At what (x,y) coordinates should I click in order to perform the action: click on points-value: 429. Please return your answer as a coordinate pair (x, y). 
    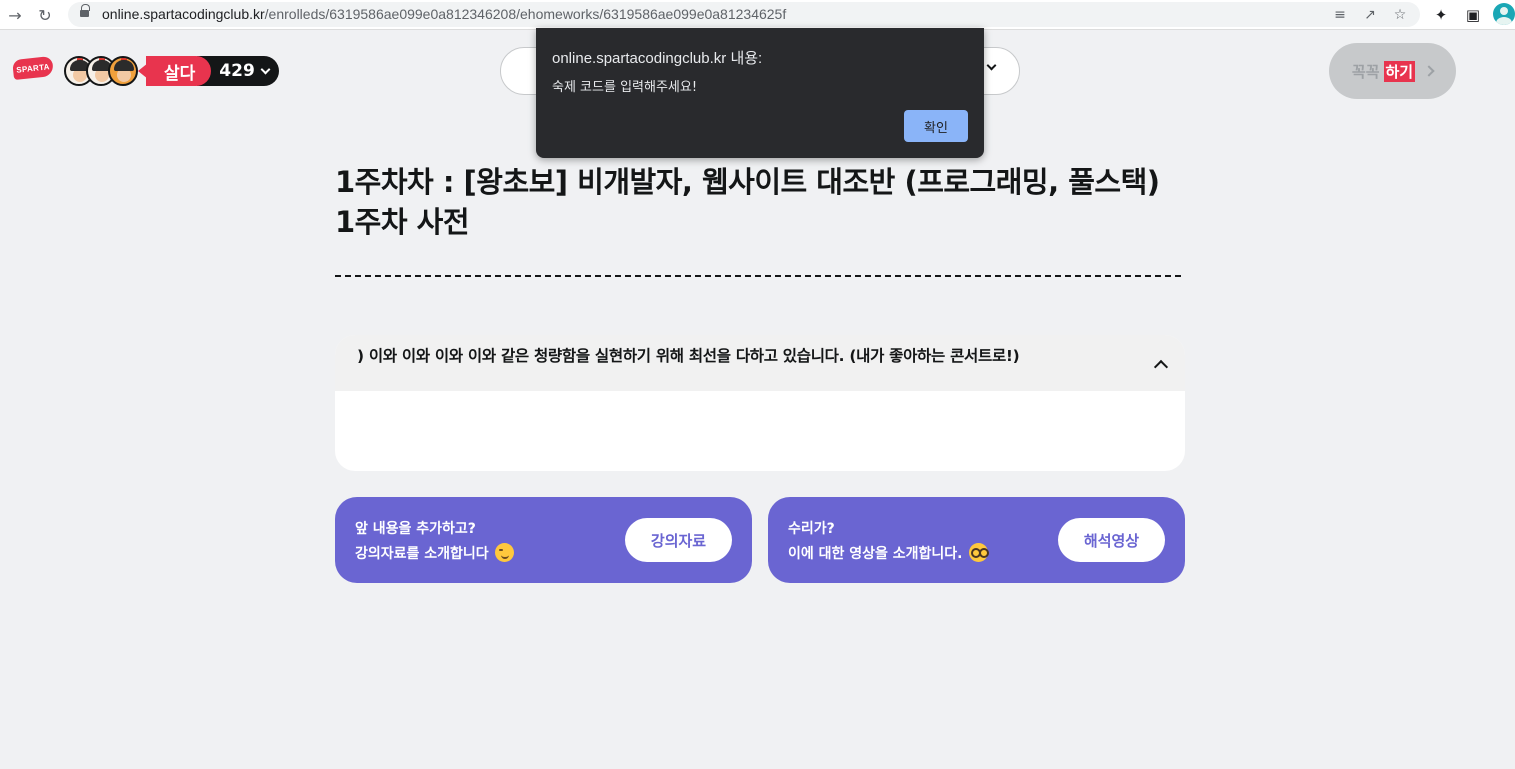
    Looking at the image, I should click on (237, 71).